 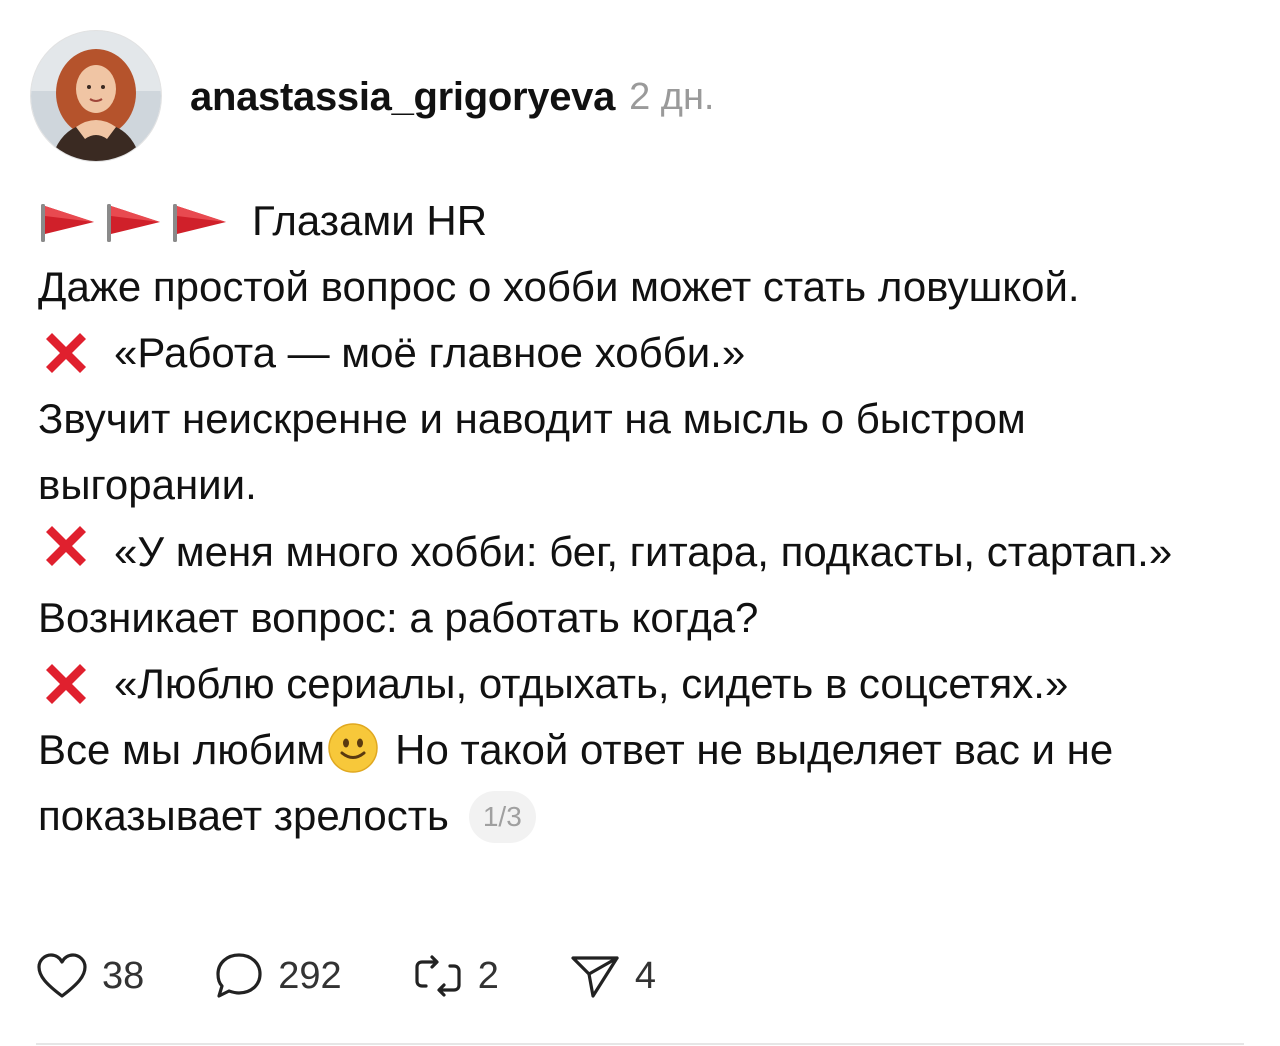 What do you see at coordinates (640, 1044) in the screenshot?
I see `post-divider` at bounding box center [640, 1044].